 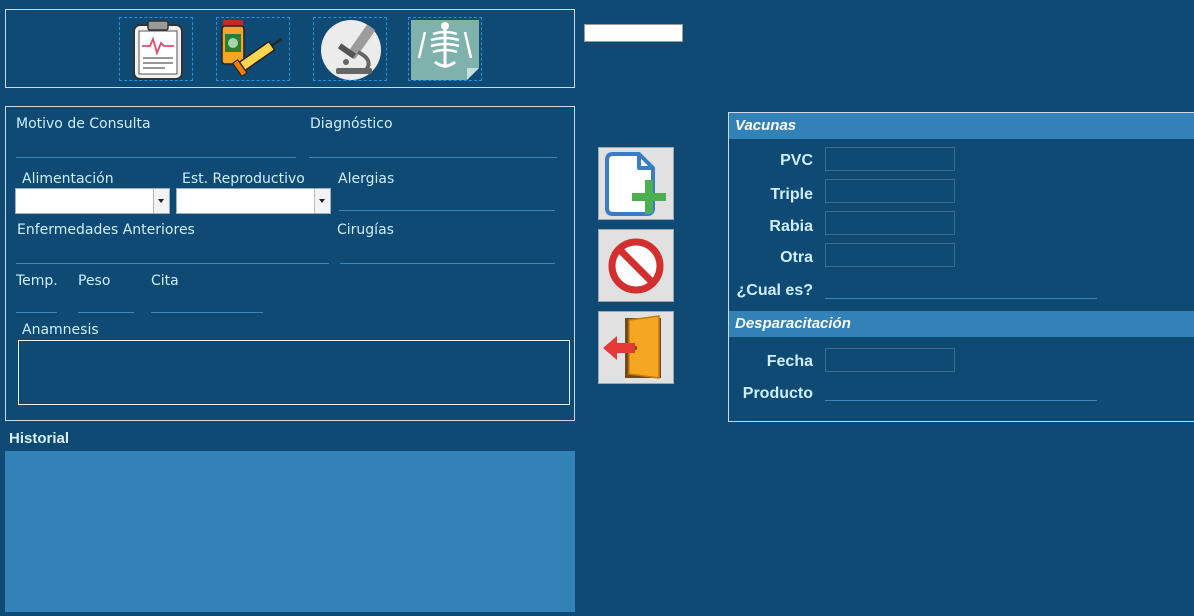 I want to click on alergias-input, so click(x=447, y=210).